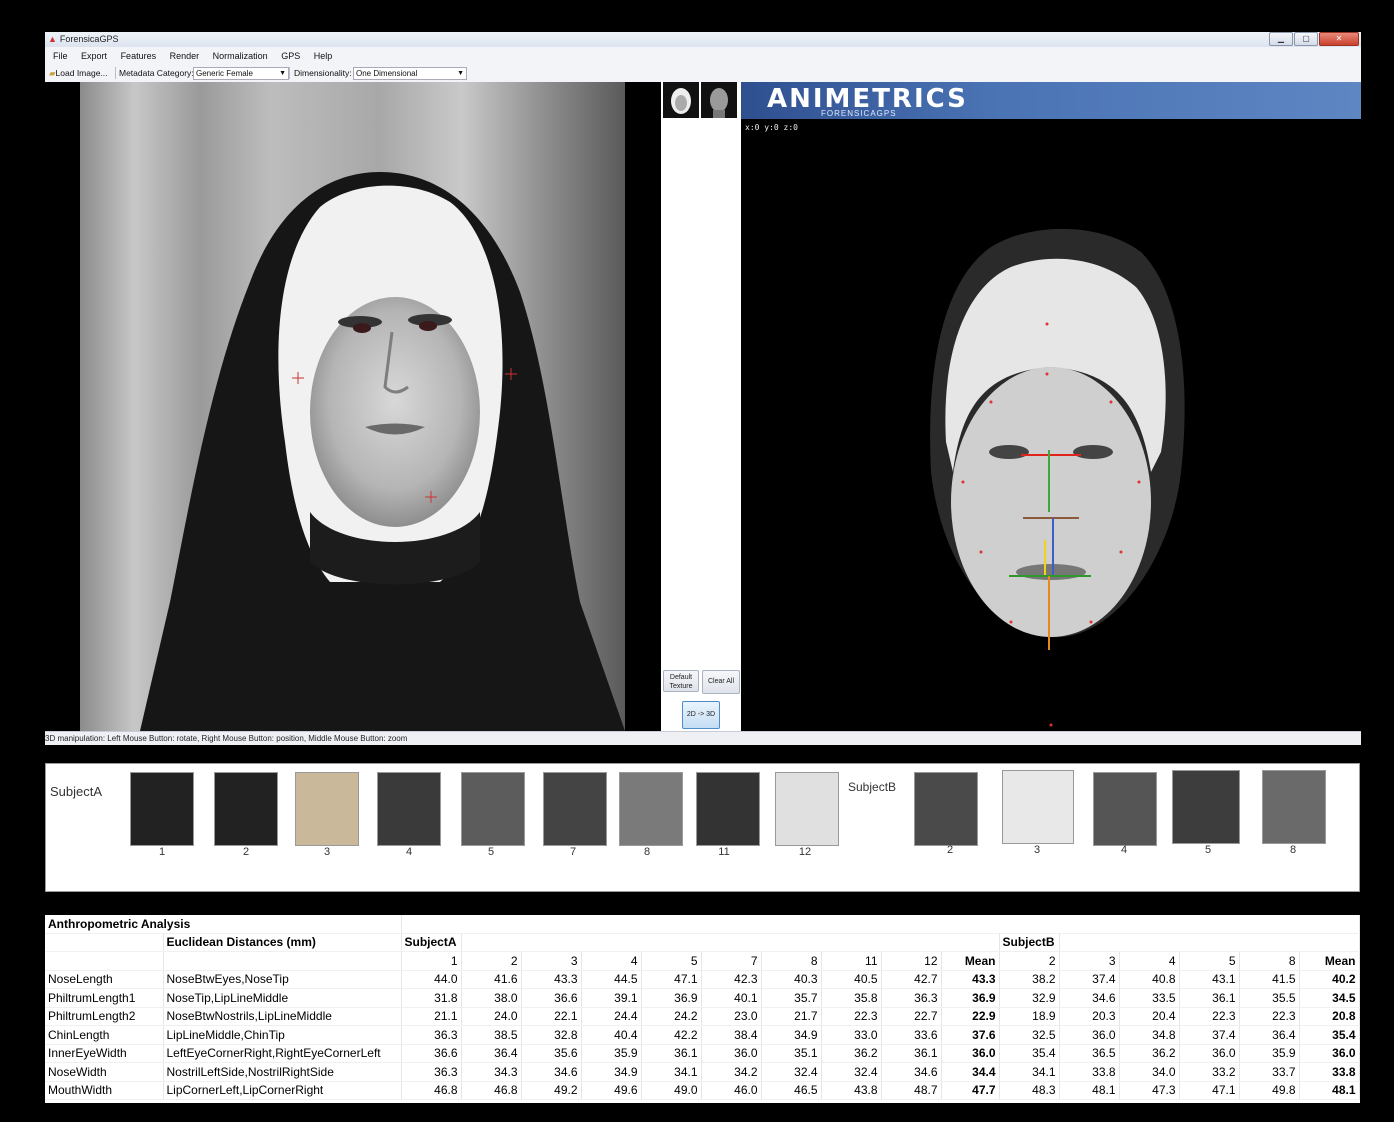 This screenshot has width=1394, height=1122. I want to click on subject-a-value: 47.1, so click(671, 979).